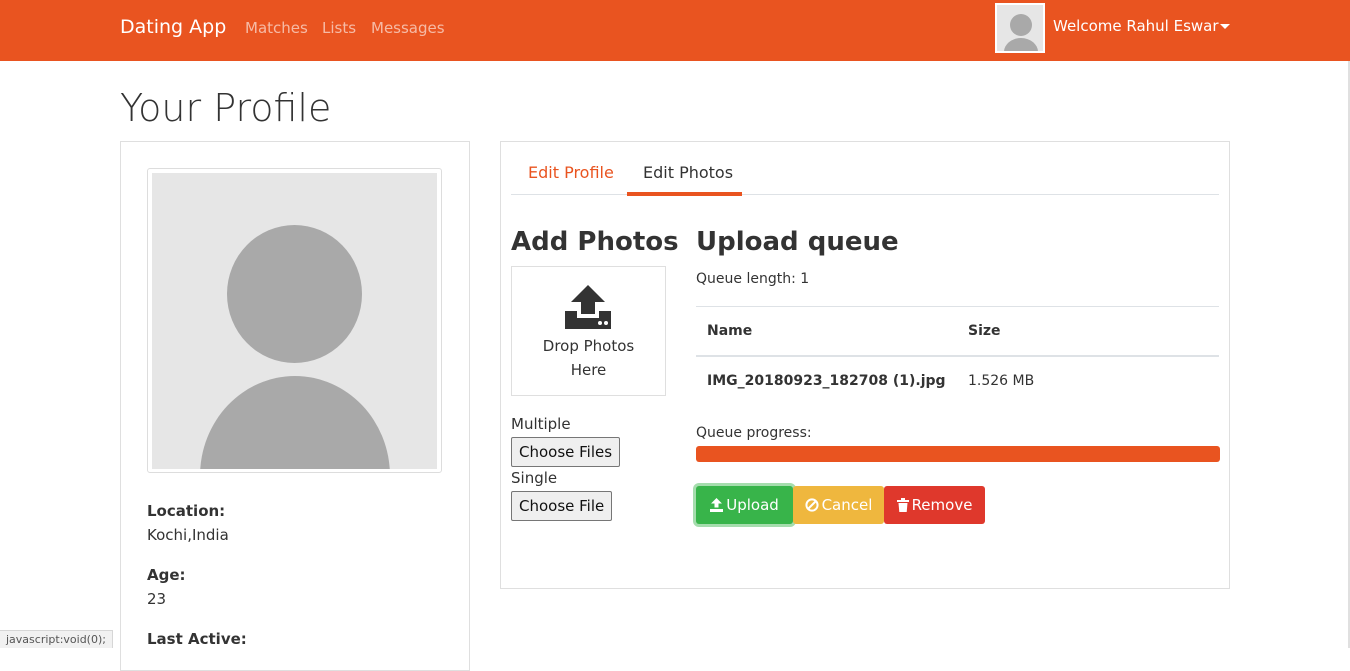  What do you see at coordinates (942, 505) in the screenshot?
I see `remove-button-label: Remove` at bounding box center [942, 505].